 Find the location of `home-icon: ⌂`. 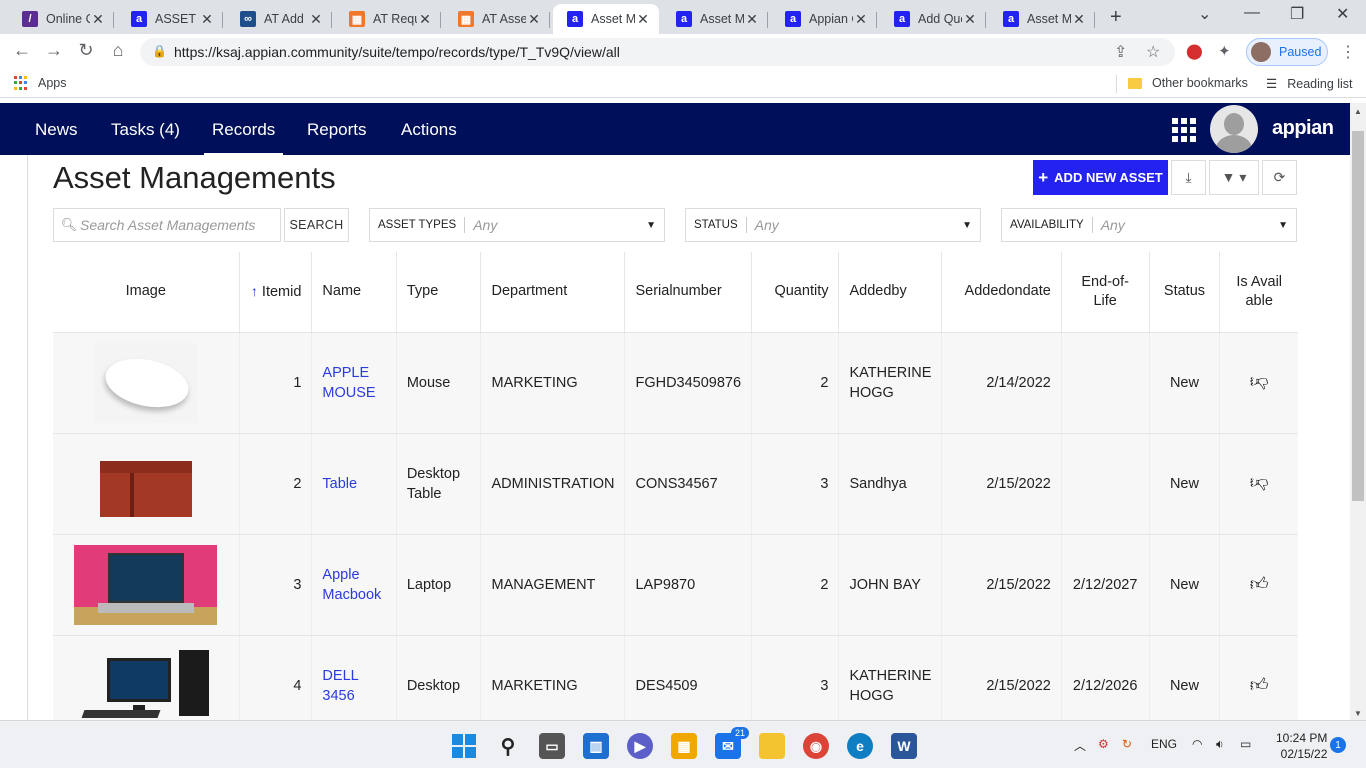

home-icon: ⌂ is located at coordinates (118, 50).